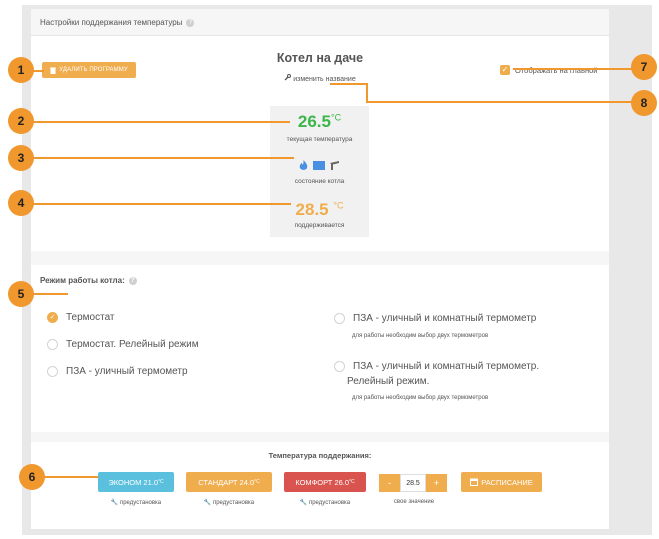 The height and width of the screenshot is (539, 659). I want to click on rename-link: изменить название, so click(320, 78).